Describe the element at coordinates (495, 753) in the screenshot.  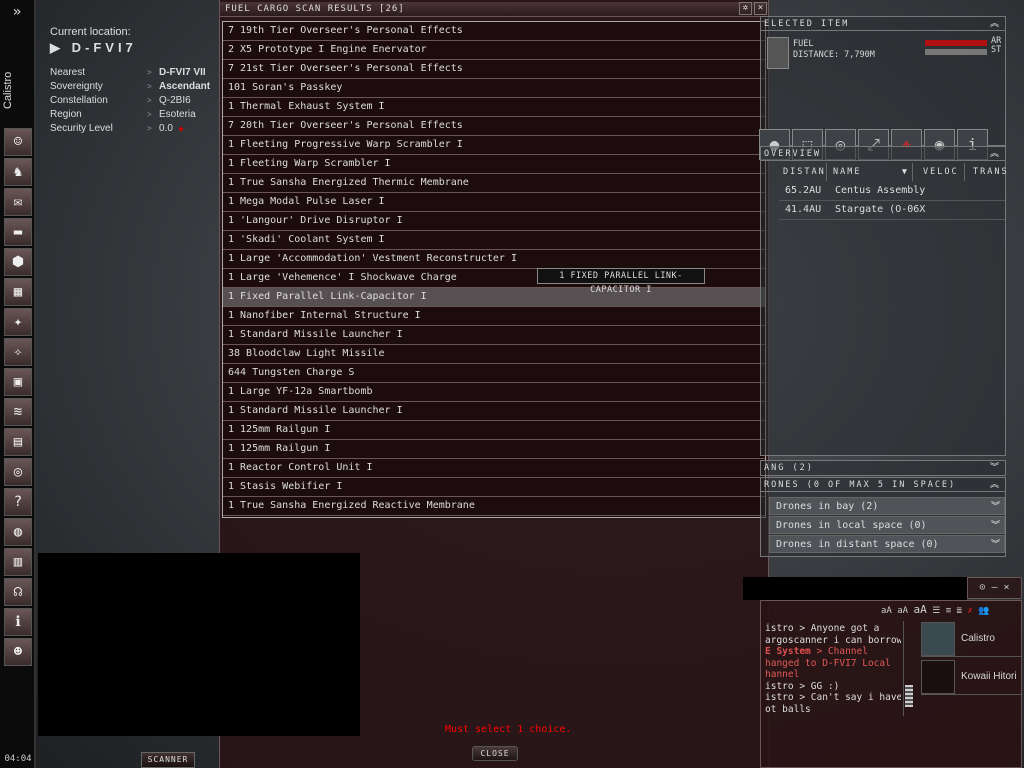
I see `close-button: CLOSE` at that location.